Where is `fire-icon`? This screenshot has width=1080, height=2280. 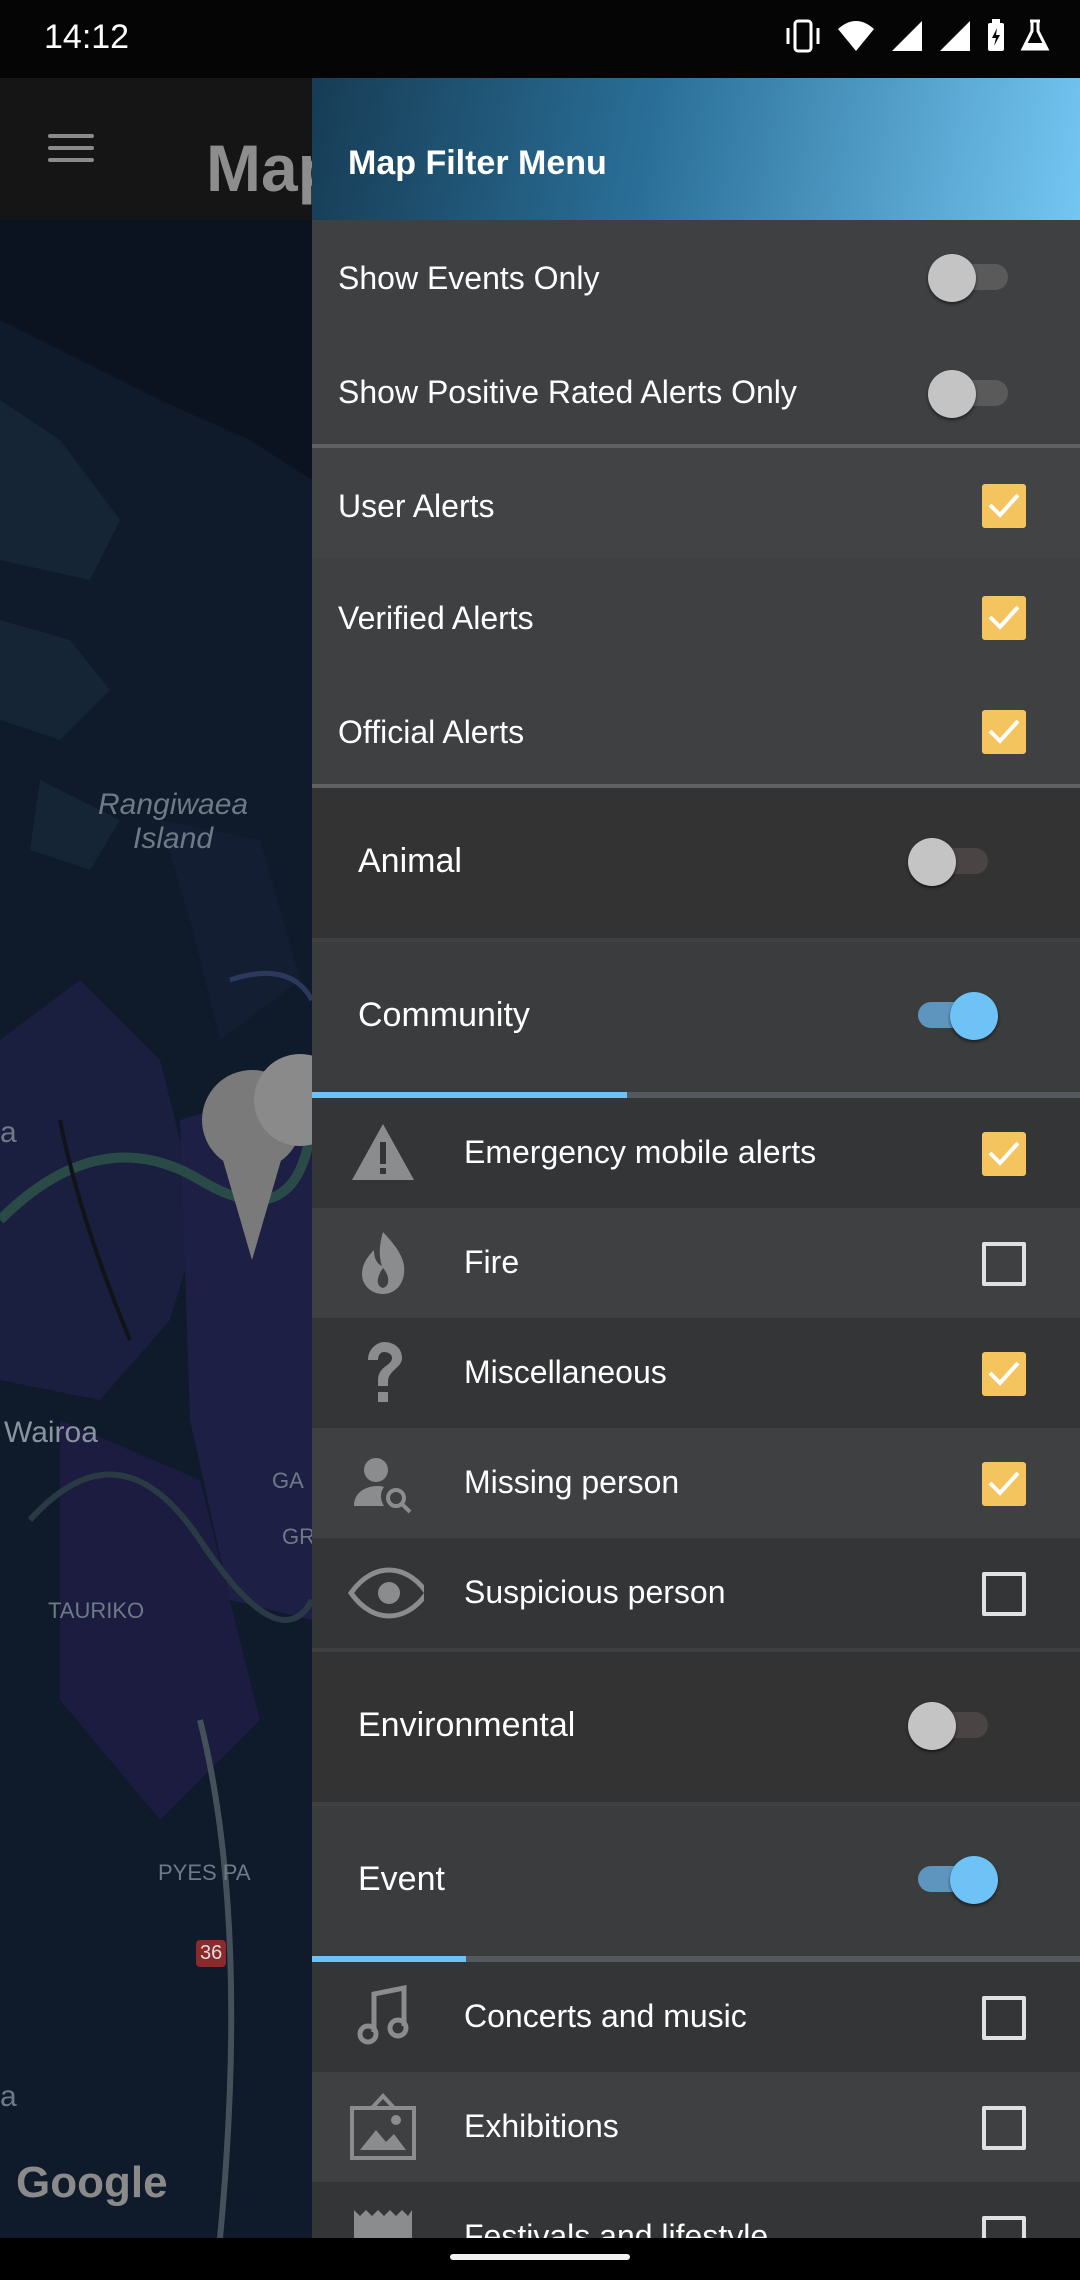
fire-icon is located at coordinates (383, 1263).